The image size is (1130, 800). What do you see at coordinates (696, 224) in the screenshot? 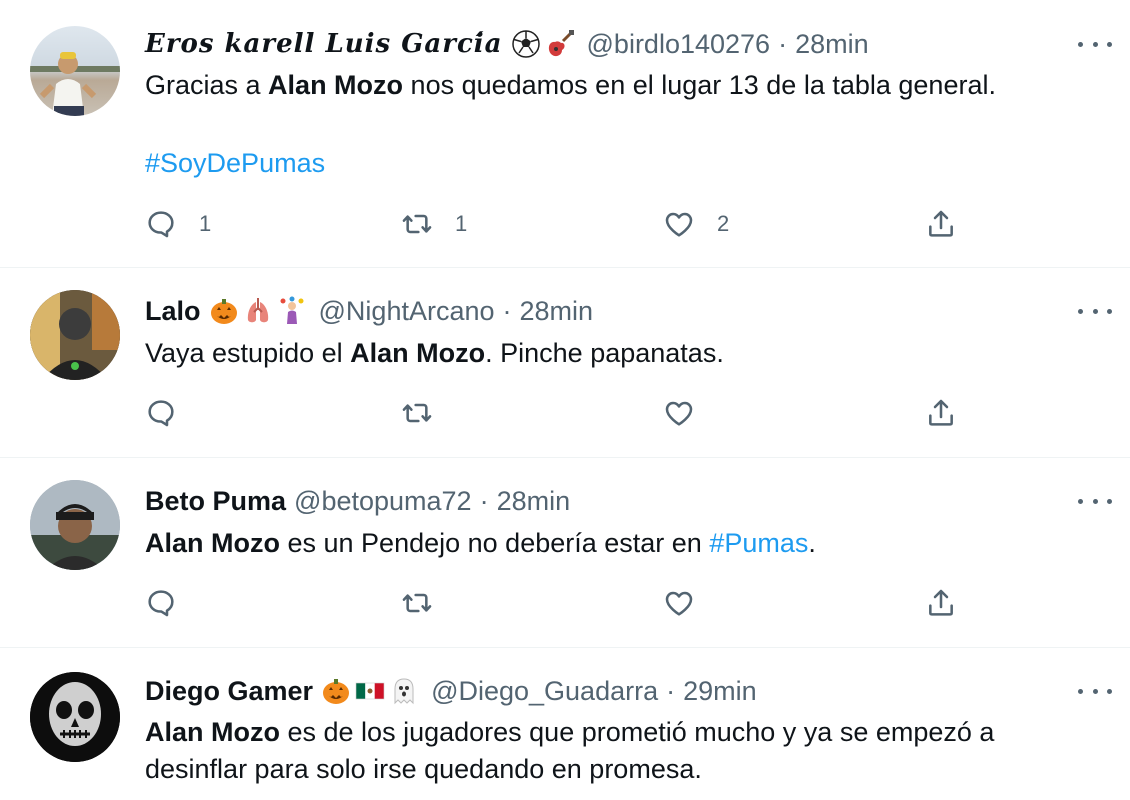
I see `like-button: 2` at bounding box center [696, 224].